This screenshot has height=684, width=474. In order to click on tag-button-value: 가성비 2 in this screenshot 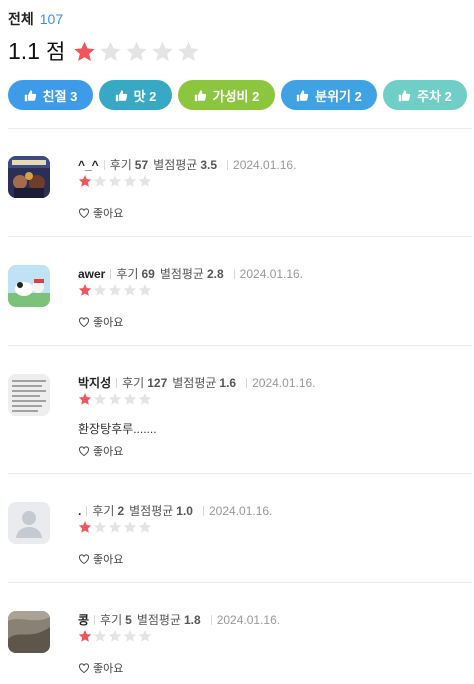, I will do `click(226, 95)`.